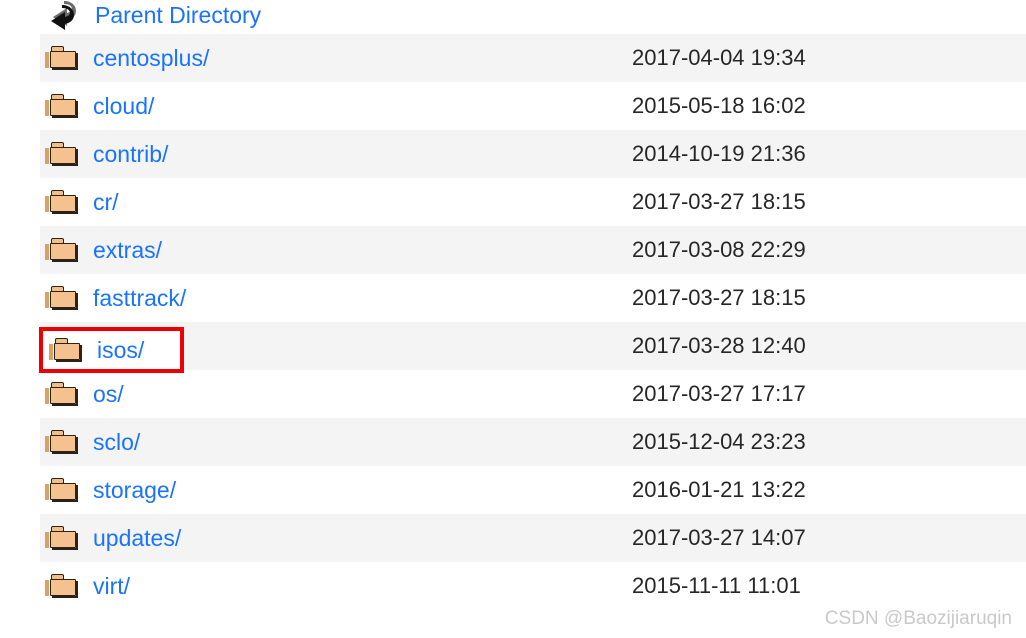 Image resolution: width=1026 pixels, height=638 pixels. Describe the element at coordinates (719, 105) in the screenshot. I see `modified-date: 2015-05-18 16:02` at that location.